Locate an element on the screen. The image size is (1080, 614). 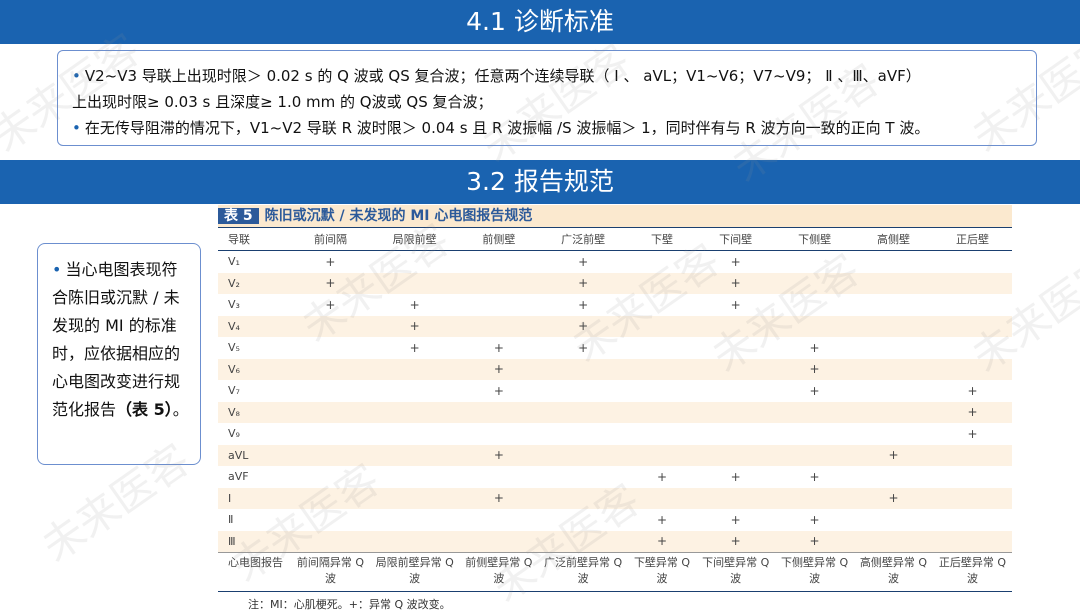
column-header: 下壁 is located at coordinates (662, 239).